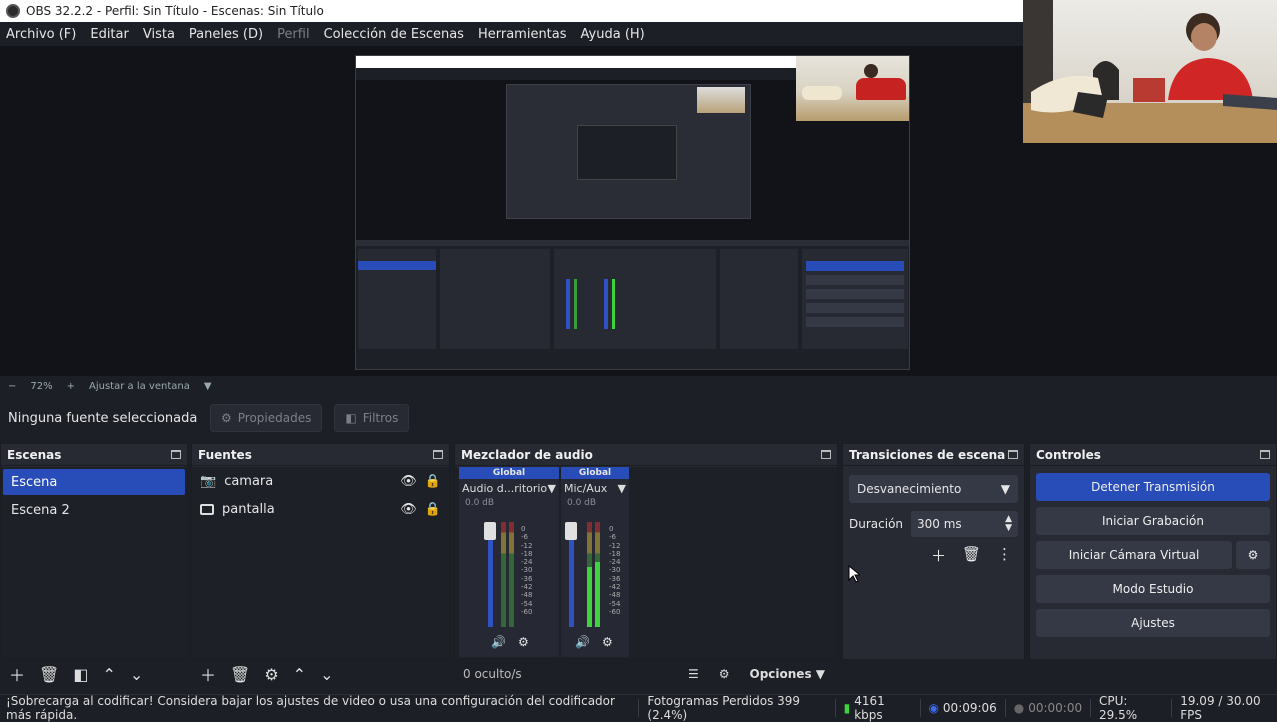  Describe the element at coordinates (372, 418) in the screenshot. I see `filters-button: ◧ Filtros` at that location.